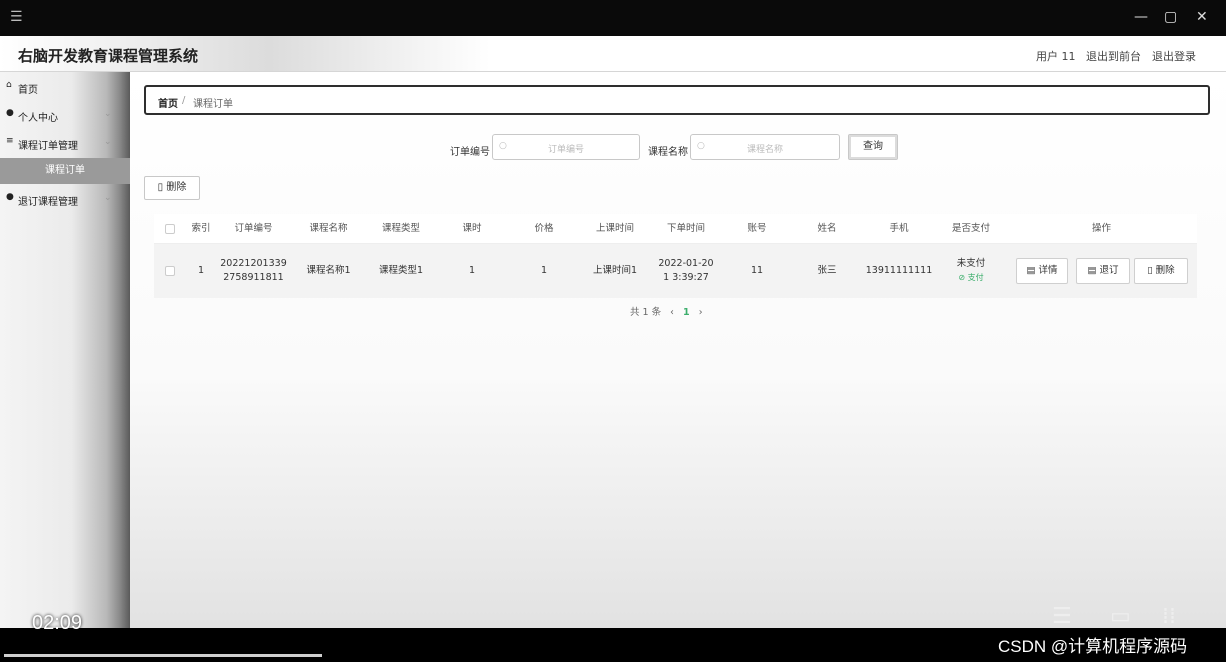 This screenshot has height=662, width=1226. What do you see at coordinates (613, 18) in the screenshot?
I see `window-titlebar: ☰ — ▢ ✕` at bounding box center [613, 18].